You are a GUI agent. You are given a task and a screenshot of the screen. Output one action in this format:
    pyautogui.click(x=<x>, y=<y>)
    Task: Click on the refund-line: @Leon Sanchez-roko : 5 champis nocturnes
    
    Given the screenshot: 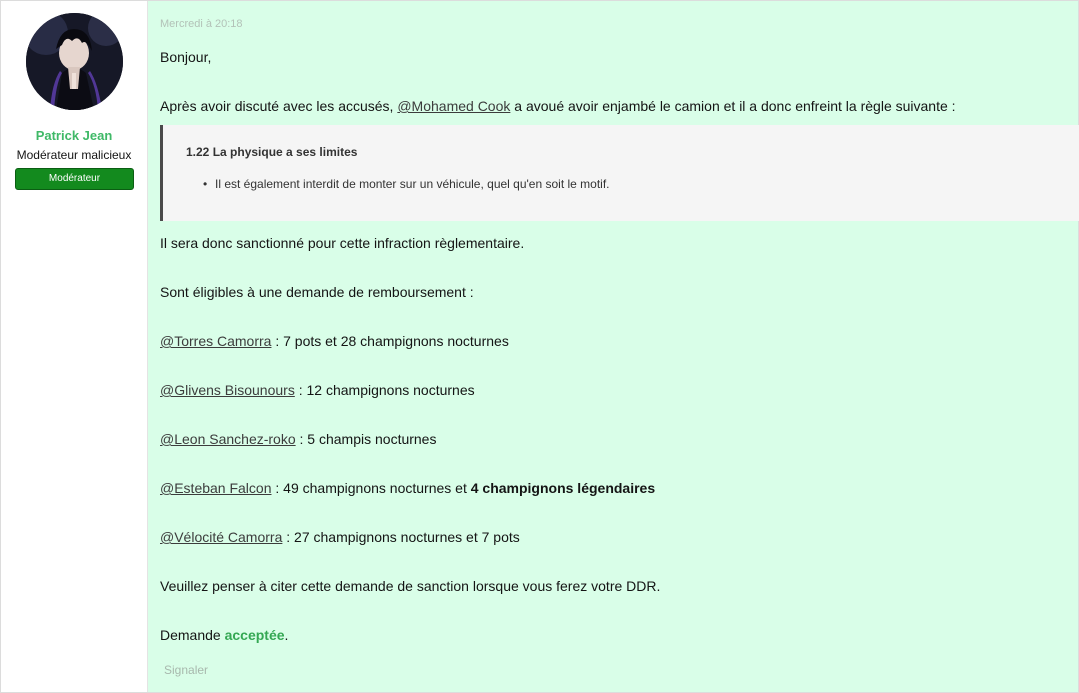 What is the action you would take?
    pyautogui.click(x=298, y=439)
    